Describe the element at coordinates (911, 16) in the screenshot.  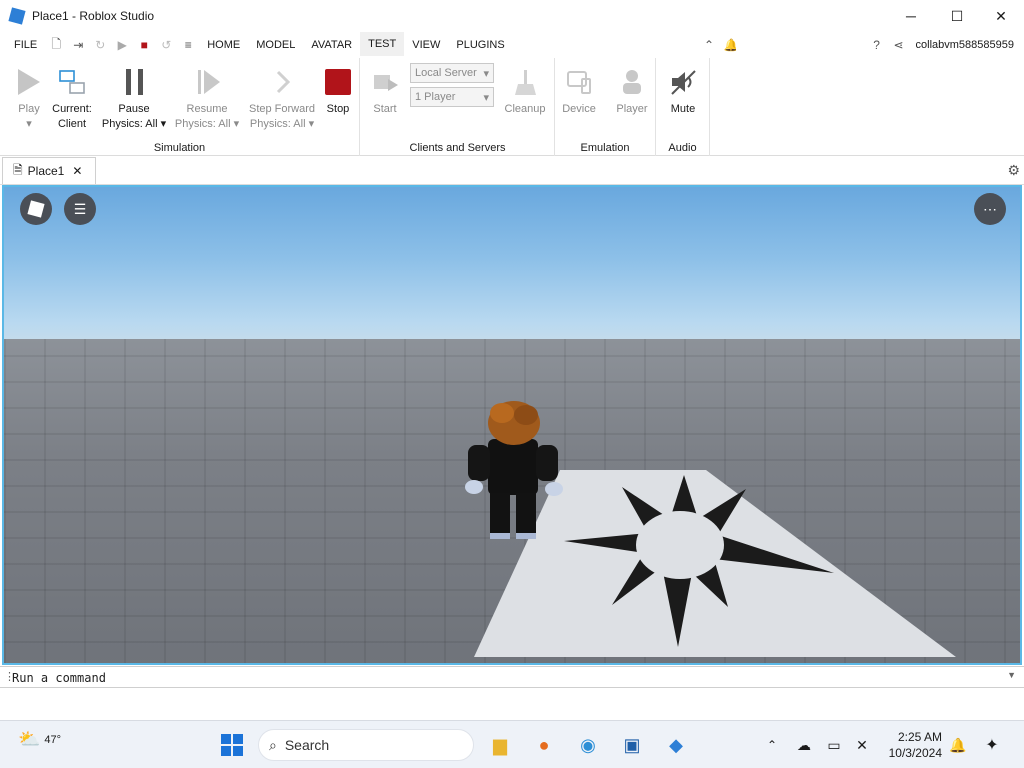
I see `minimize-button: ─` at that location.